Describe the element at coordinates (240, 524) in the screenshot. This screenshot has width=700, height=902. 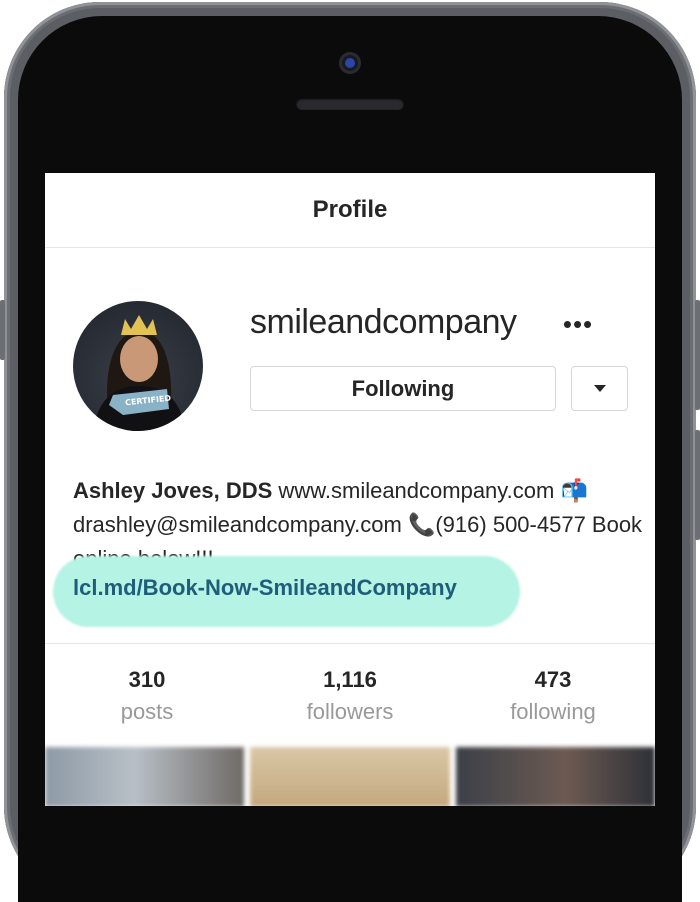
I see `bio-email: drashley@smileandcompany.com` at that location.